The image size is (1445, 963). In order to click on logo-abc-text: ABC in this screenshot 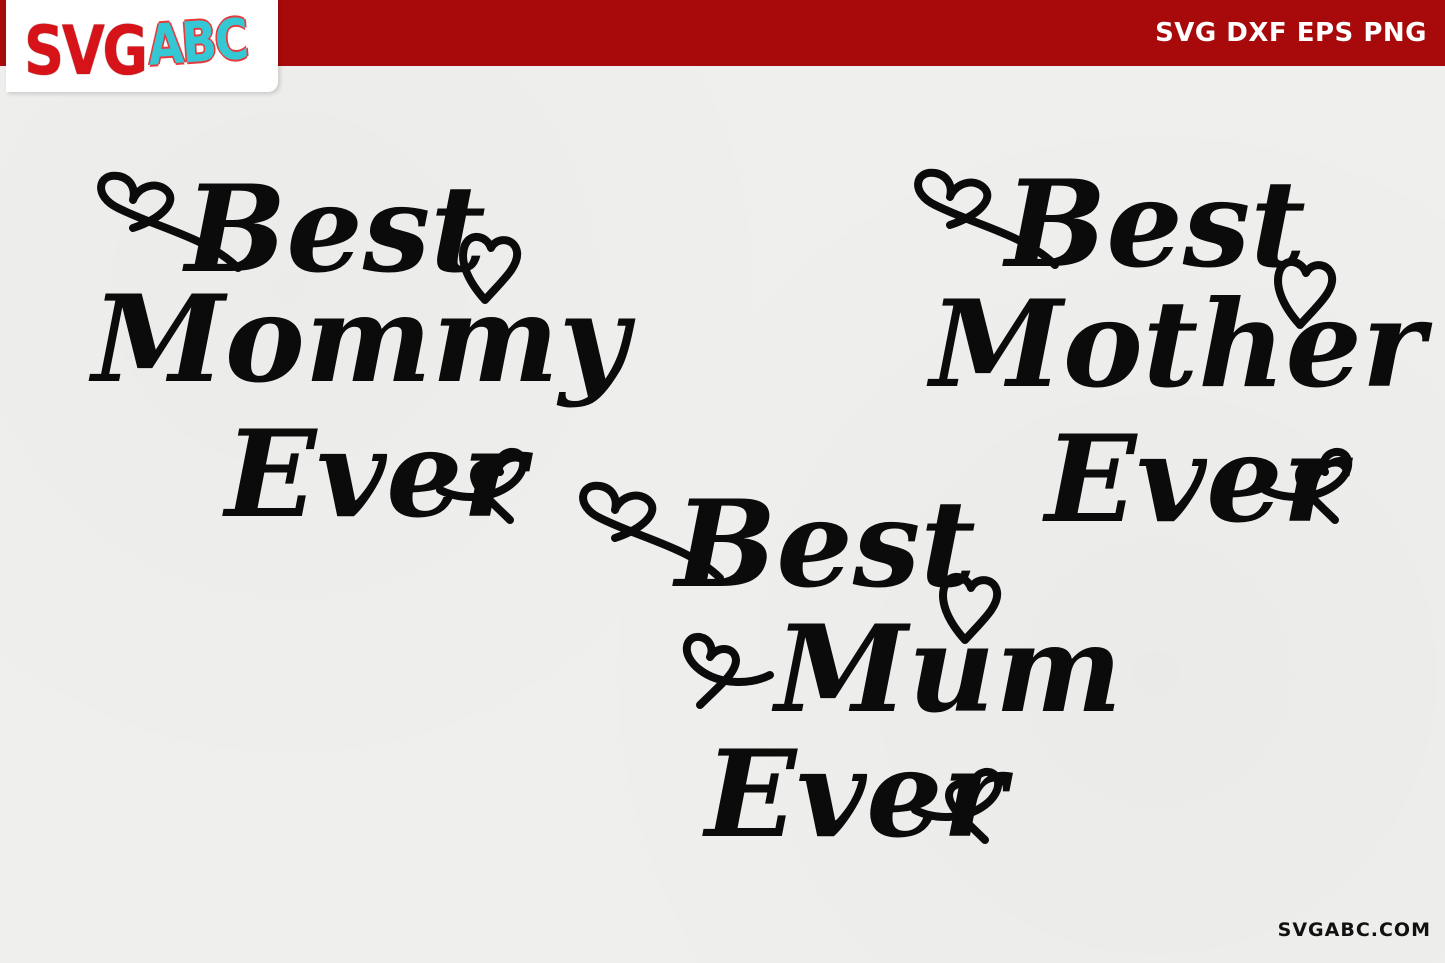, I will do `click(197, 43)`.